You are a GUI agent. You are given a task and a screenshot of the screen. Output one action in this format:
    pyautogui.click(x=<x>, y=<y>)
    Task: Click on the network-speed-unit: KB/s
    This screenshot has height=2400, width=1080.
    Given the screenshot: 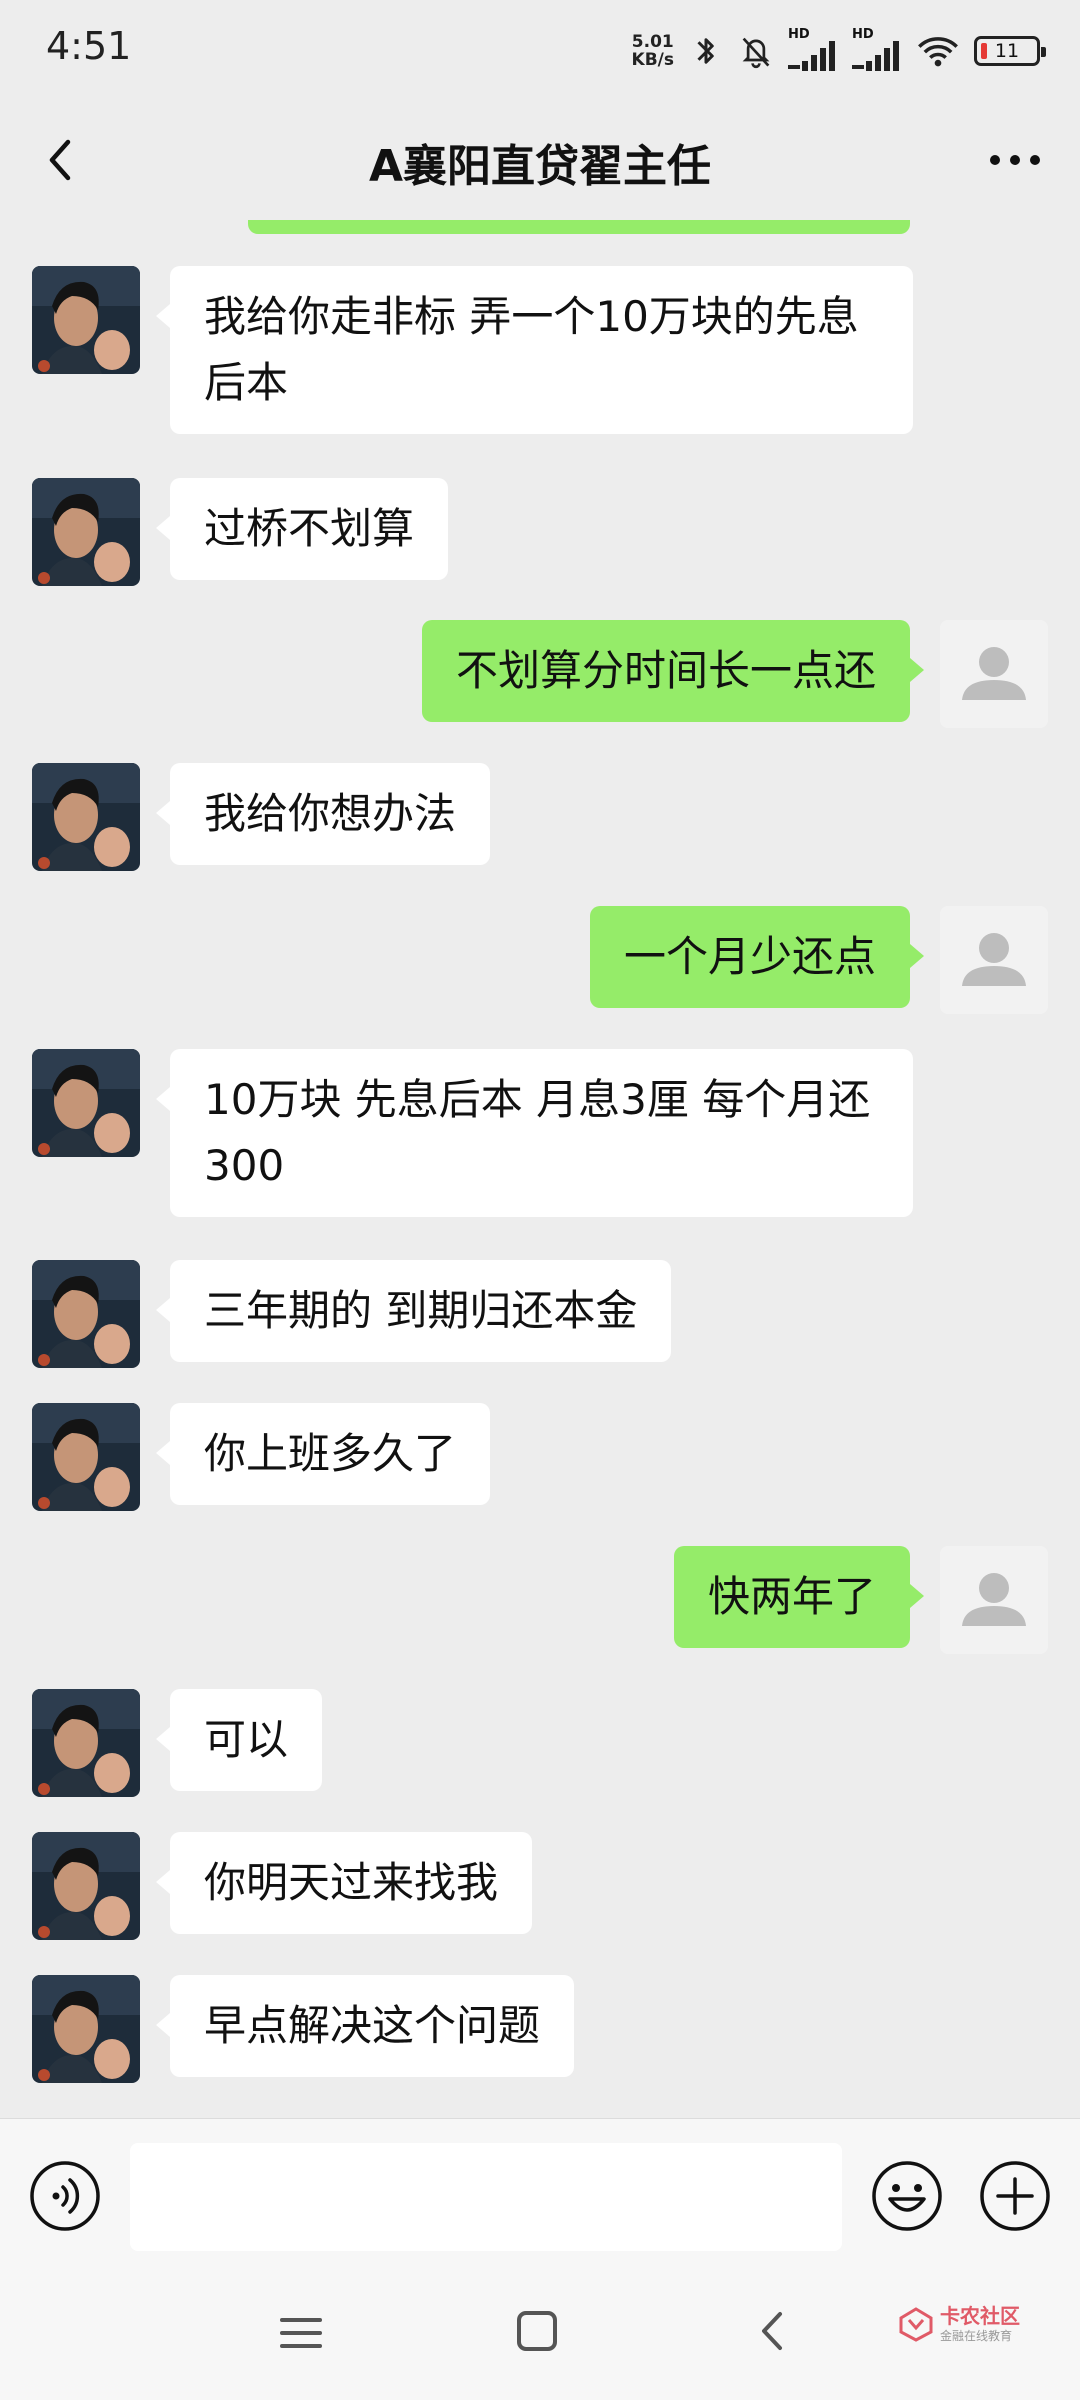 What is the action you would take?
    pyautogui.click(x=652, y=60)
    